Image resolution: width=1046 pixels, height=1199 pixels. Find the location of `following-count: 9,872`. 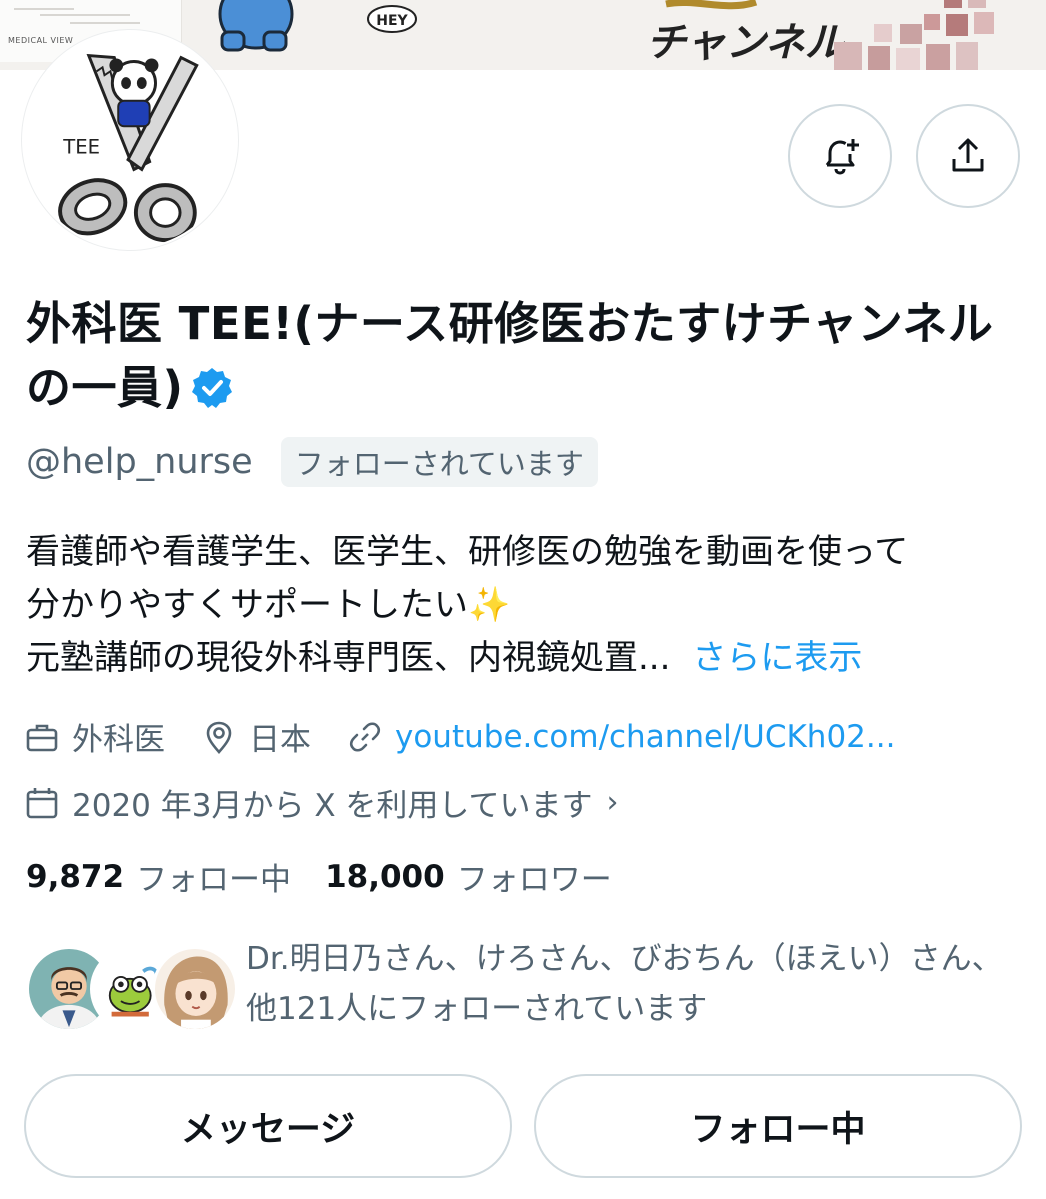

following-count: 9,872 is located at coordinates (75, 877).